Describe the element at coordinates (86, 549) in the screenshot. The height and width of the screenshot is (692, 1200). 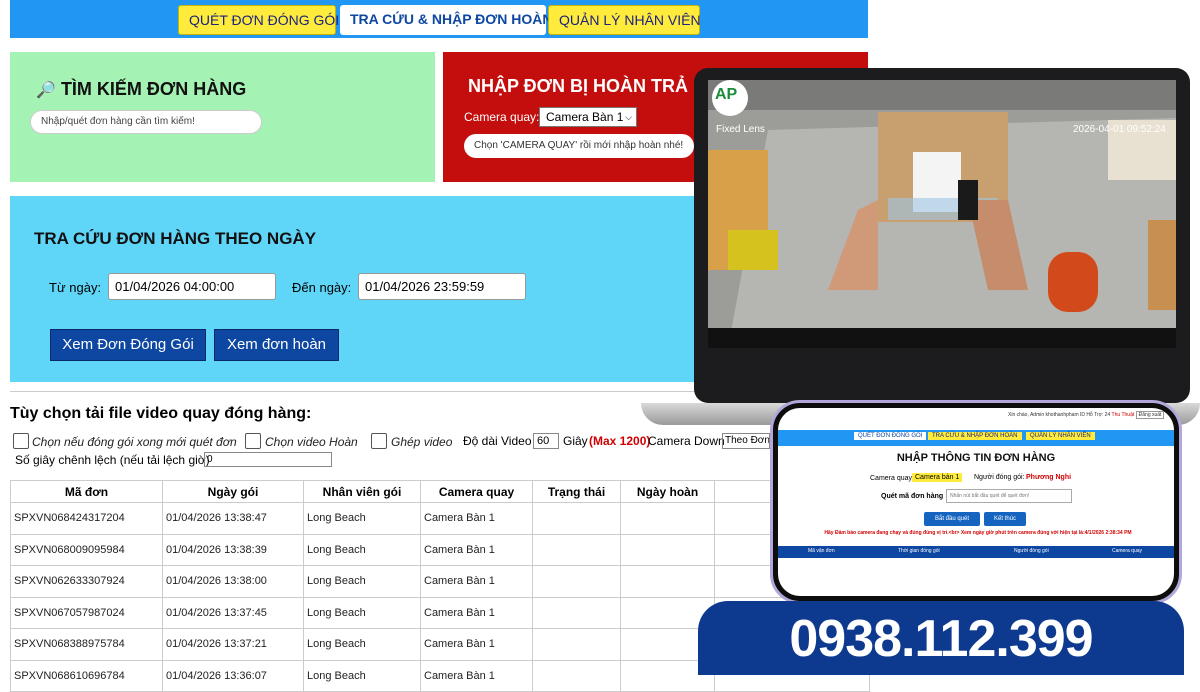
I see `cell-order-code: SPXVN068009095984` at that location.